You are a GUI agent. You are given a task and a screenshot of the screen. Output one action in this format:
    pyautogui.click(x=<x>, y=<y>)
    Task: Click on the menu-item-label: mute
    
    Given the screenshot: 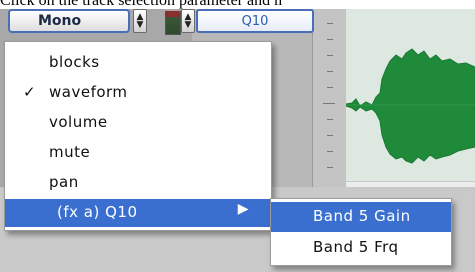 What is the action you would take?
    pyautogui.click(x=70, y=152)
    